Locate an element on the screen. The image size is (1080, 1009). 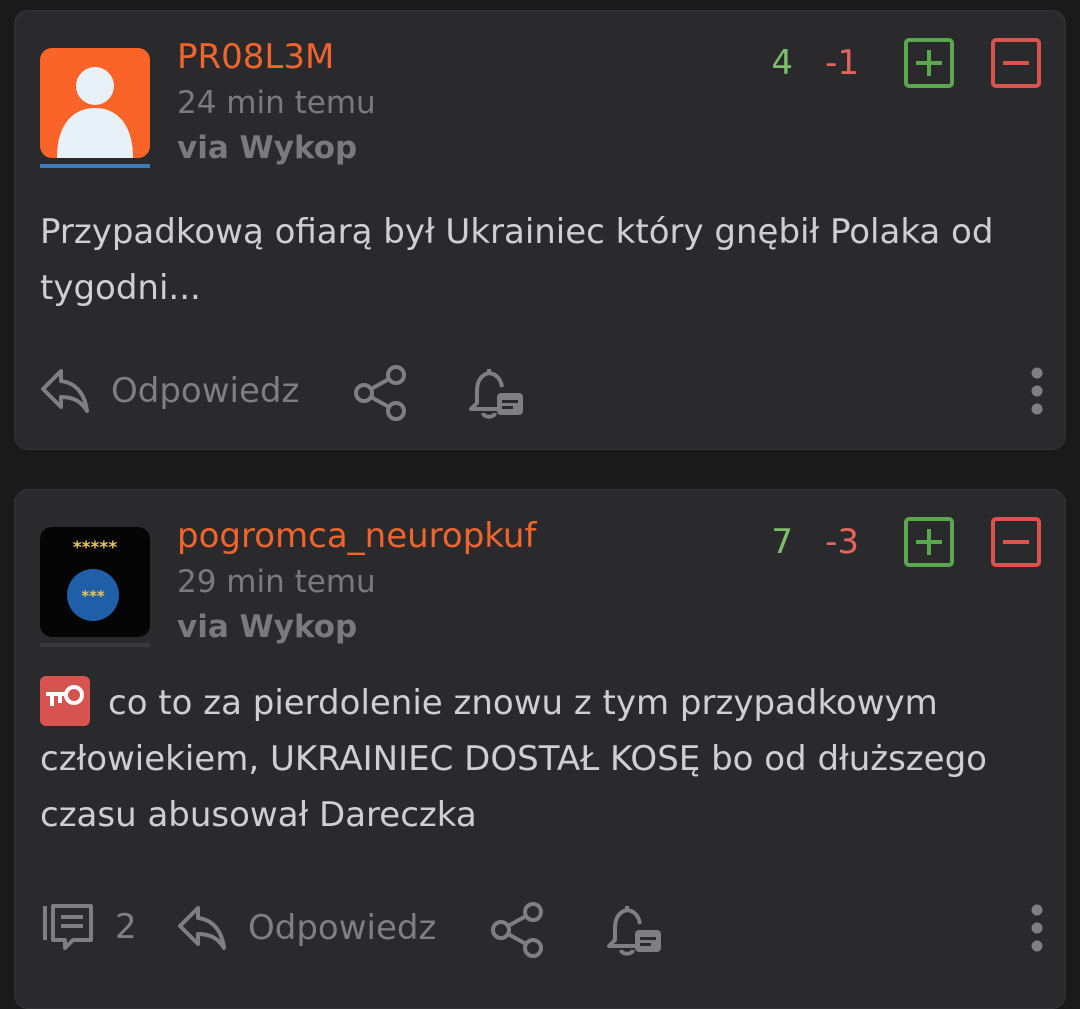
user-avatar is located at coordinates (95, 103).